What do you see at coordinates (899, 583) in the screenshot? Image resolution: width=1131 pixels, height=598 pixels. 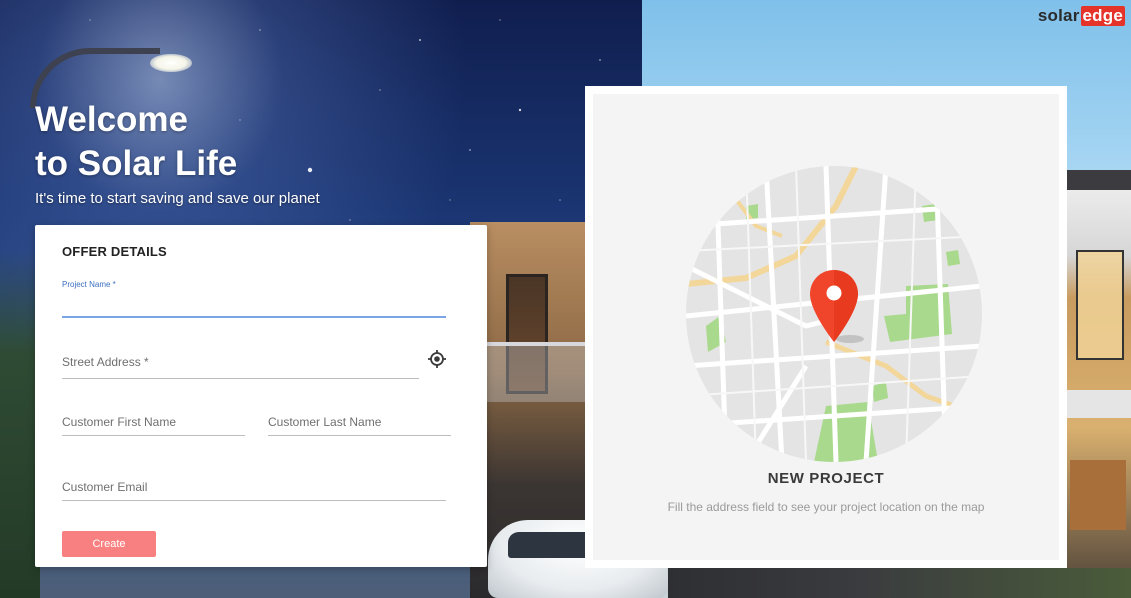 I see `ground` at bounding box center [899, 583].